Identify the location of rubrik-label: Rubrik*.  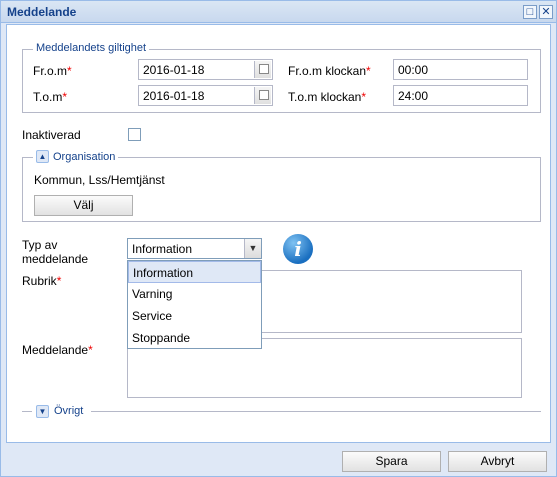
(42, 281).